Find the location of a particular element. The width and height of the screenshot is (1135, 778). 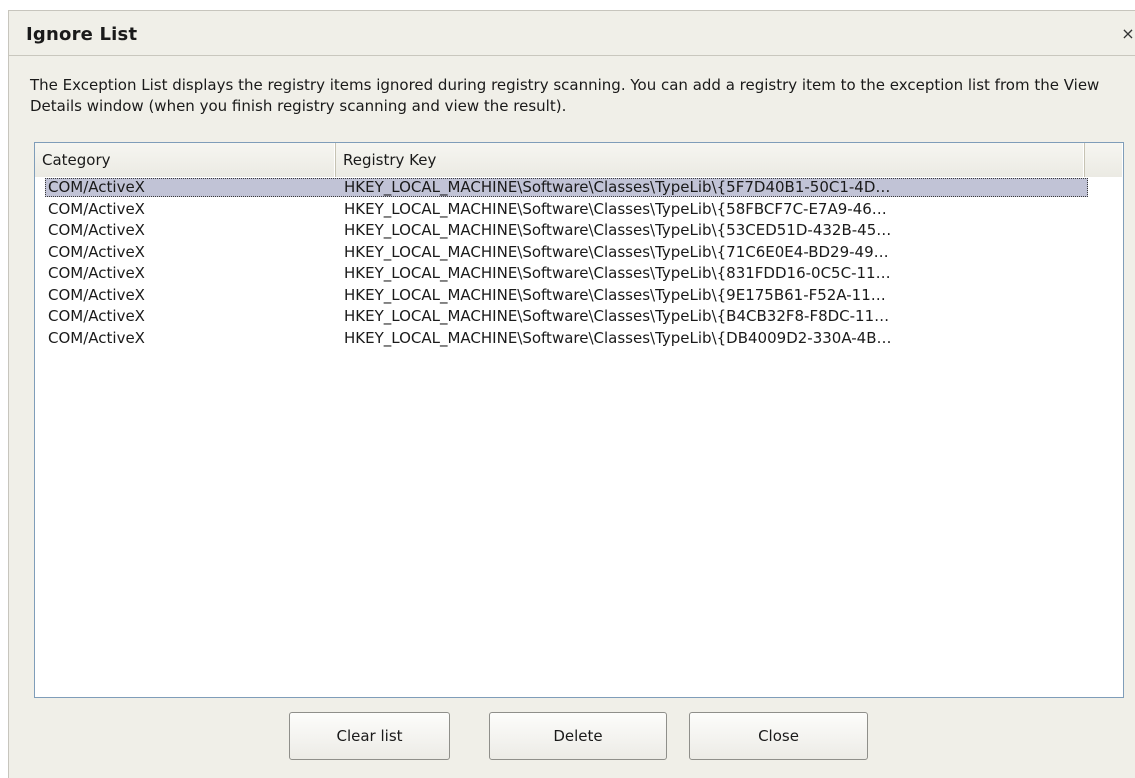

close-icon: × is located at coordinates (1128, 34).